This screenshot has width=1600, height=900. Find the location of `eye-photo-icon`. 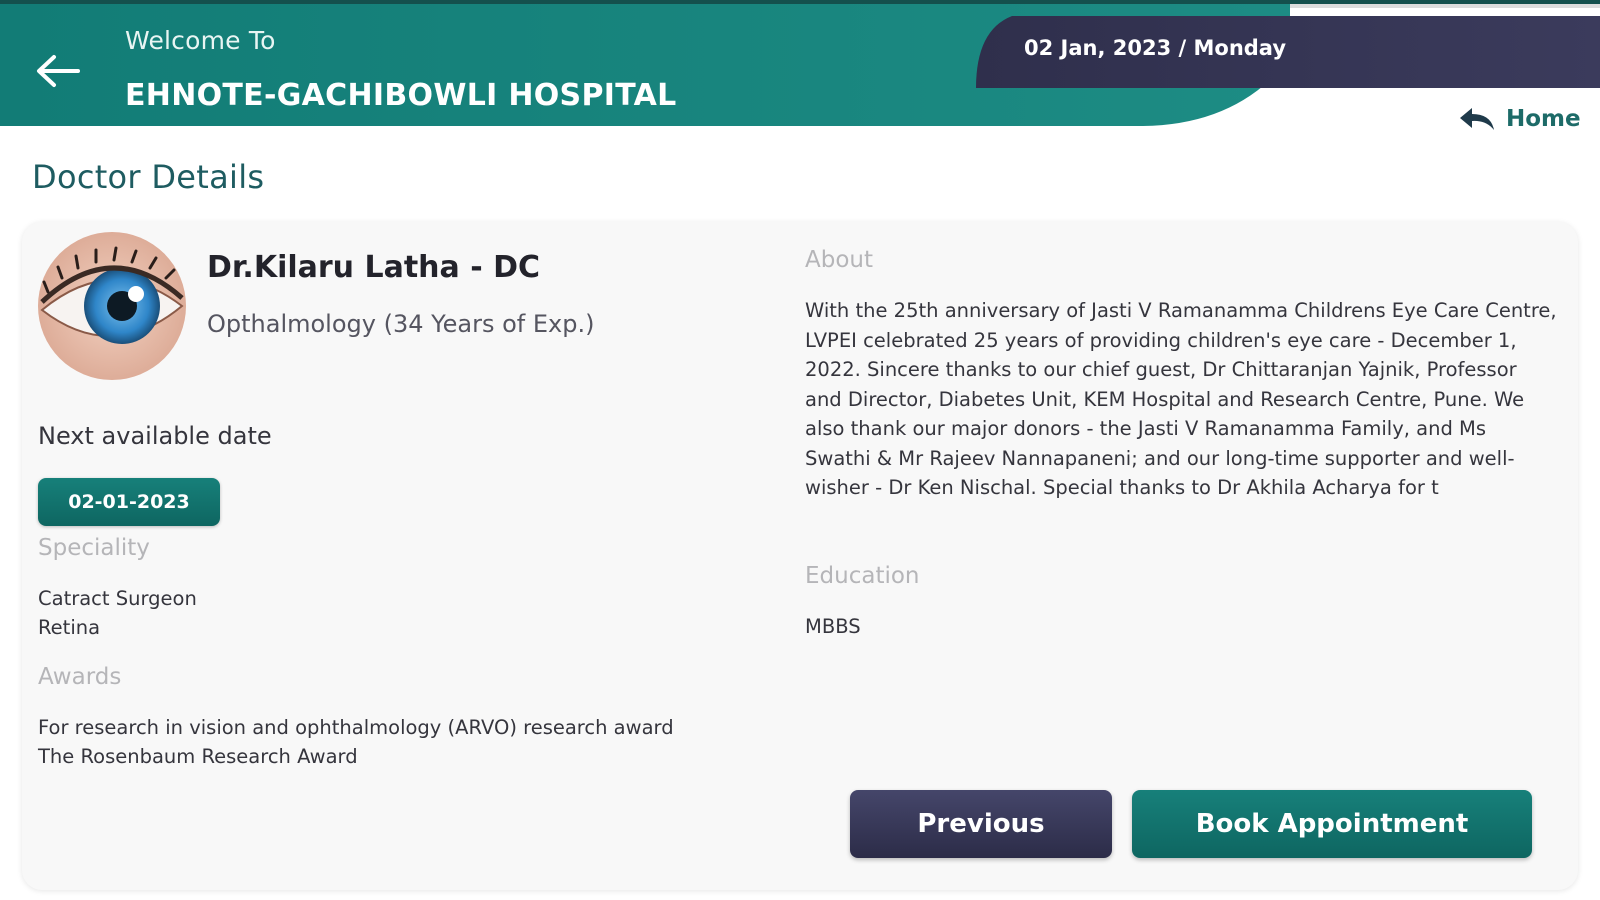

eye-photo-icon is located at coordinates (112, 306).